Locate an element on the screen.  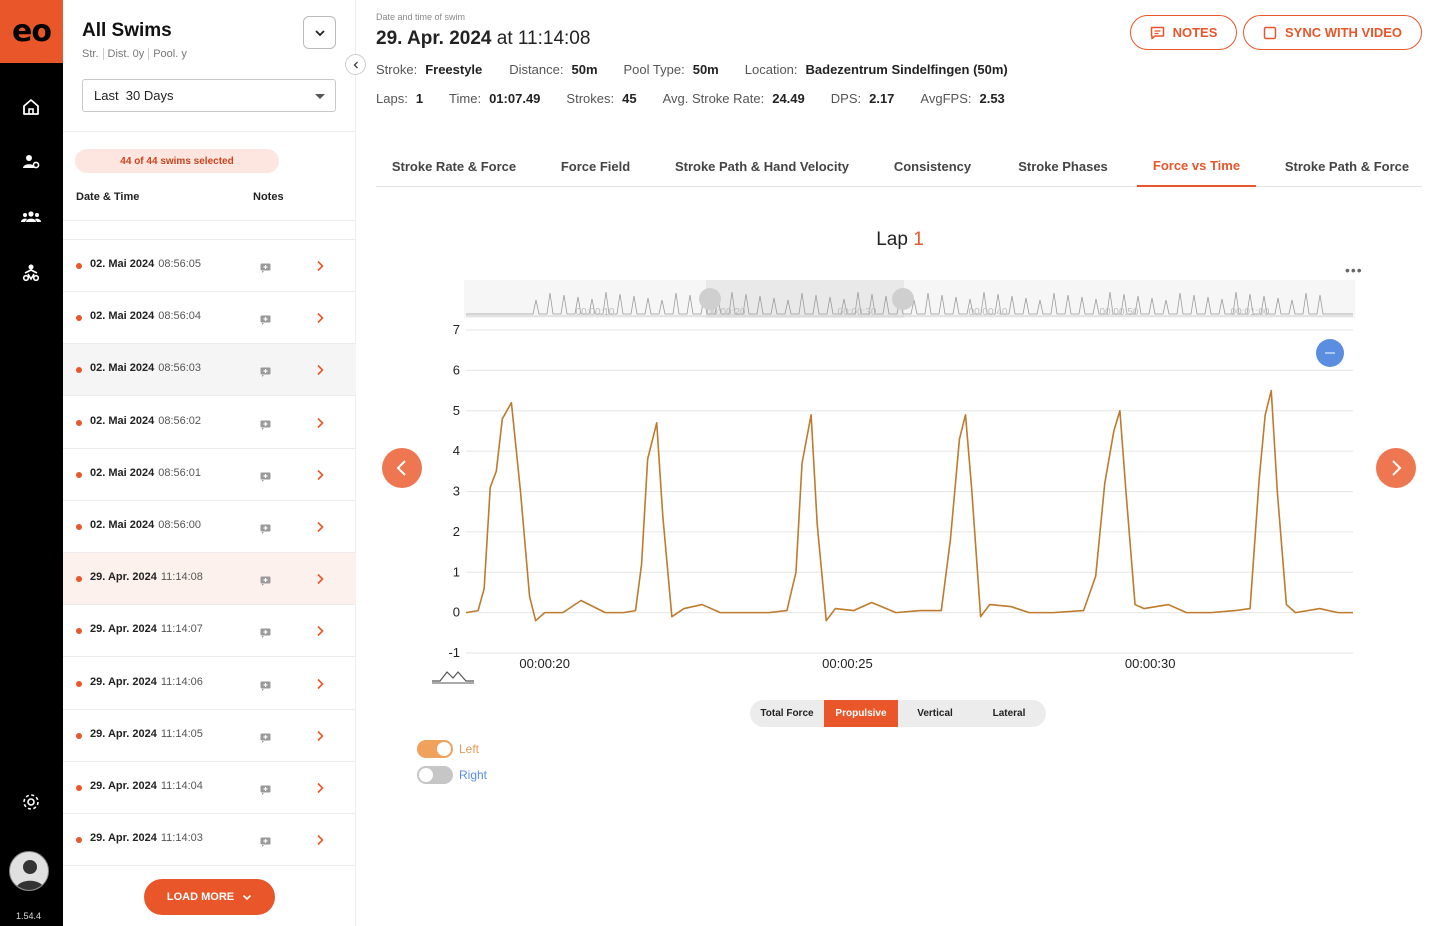
tab-stroke-phases: Stroke Phases is located at coordinates (1063, 166).